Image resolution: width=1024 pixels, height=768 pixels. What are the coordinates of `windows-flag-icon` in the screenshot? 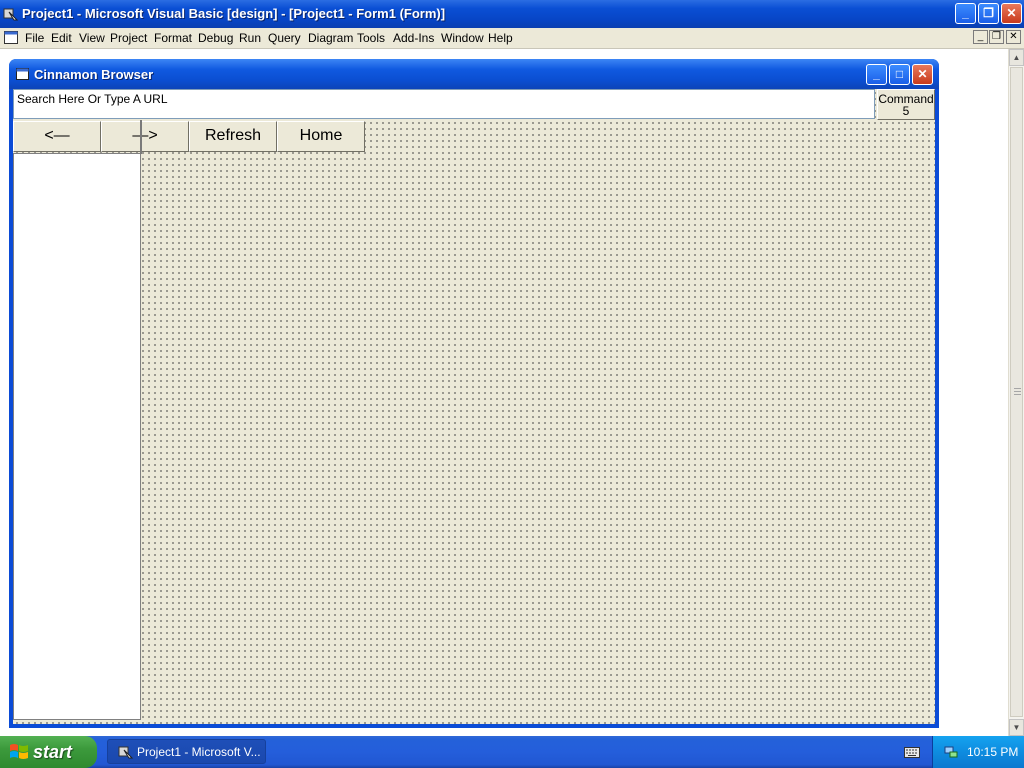 It's located at (19, 751).